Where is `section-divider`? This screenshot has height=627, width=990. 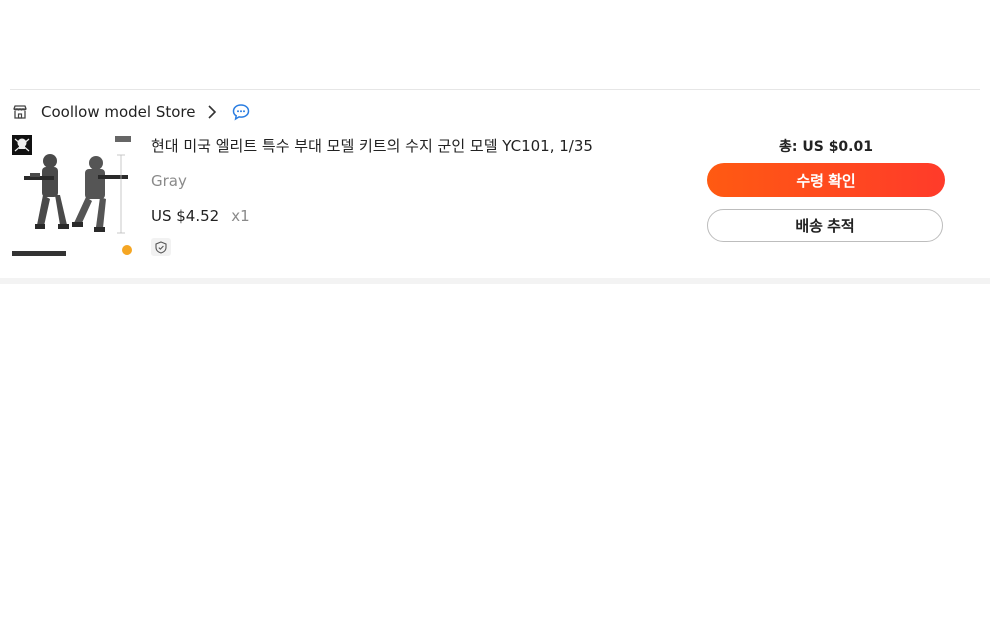 section-divider is located at coordinates (495, 89).